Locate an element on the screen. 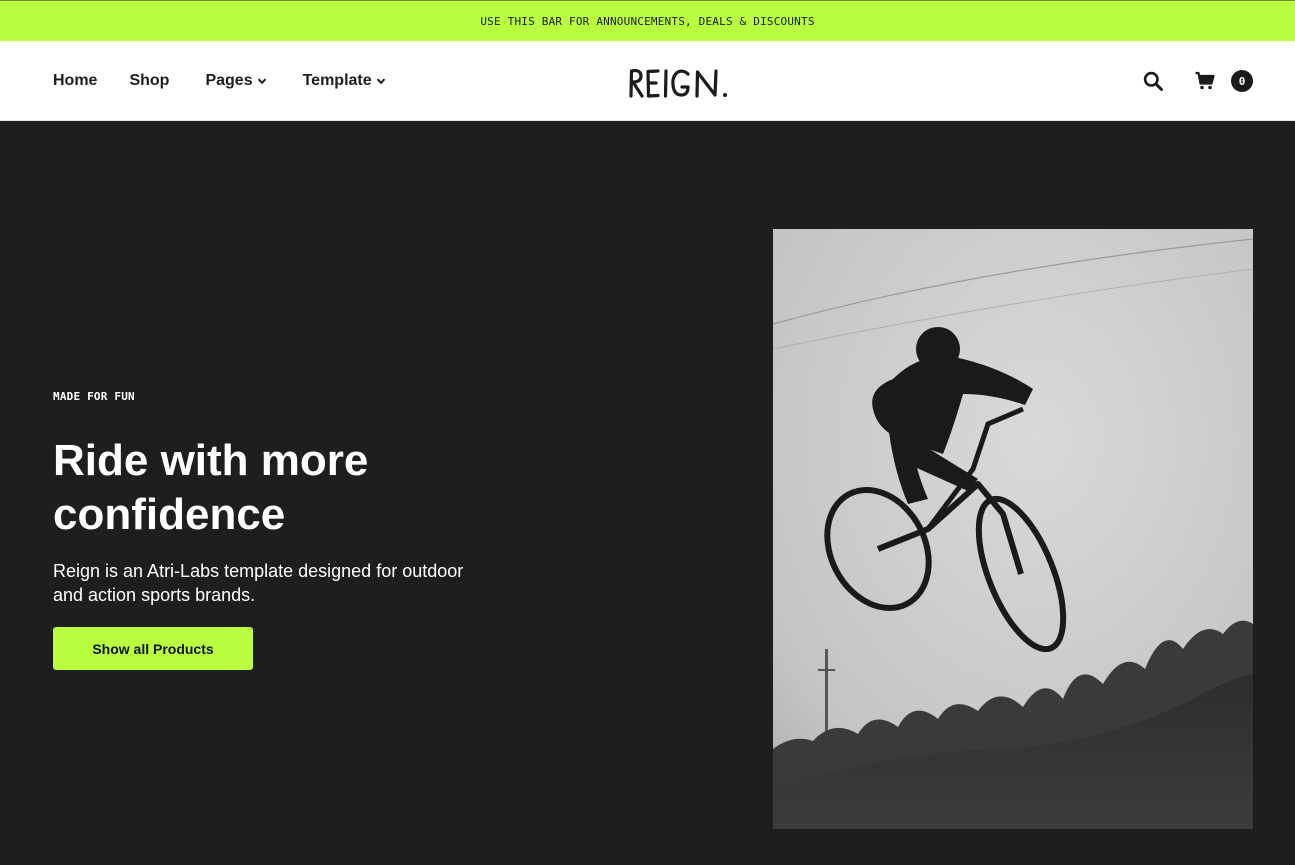 Image resolution: width=1295 pixels, height=865 pixels. cart-count-badge: 0 is located at coordinates (1242, 81).